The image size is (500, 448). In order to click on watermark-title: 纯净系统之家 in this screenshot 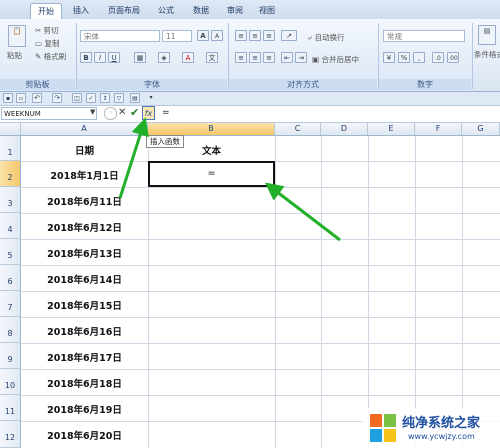, I will do `click(441, 423)`.